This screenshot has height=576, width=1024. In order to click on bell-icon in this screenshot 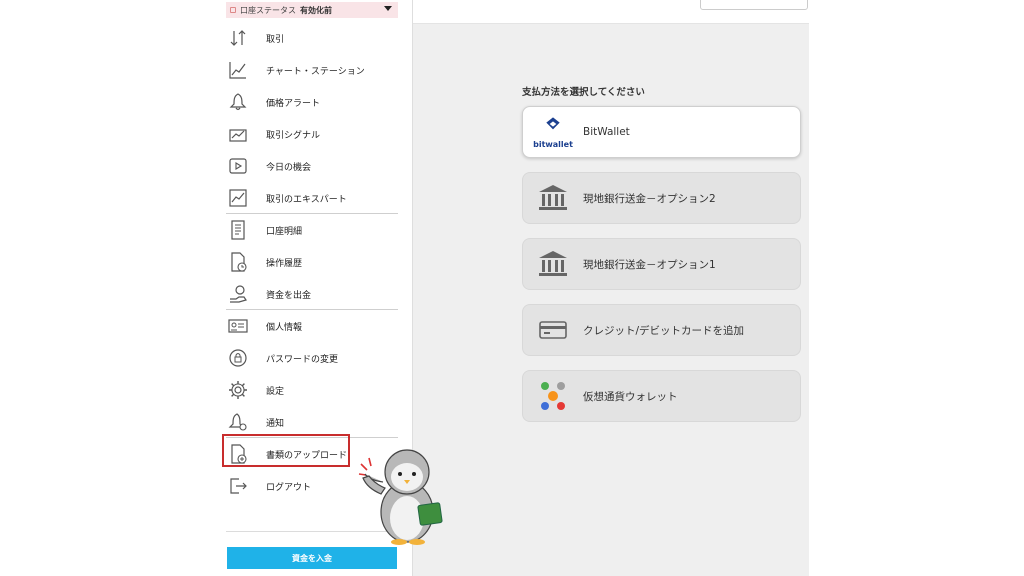, I will do `click(238, 102)`.